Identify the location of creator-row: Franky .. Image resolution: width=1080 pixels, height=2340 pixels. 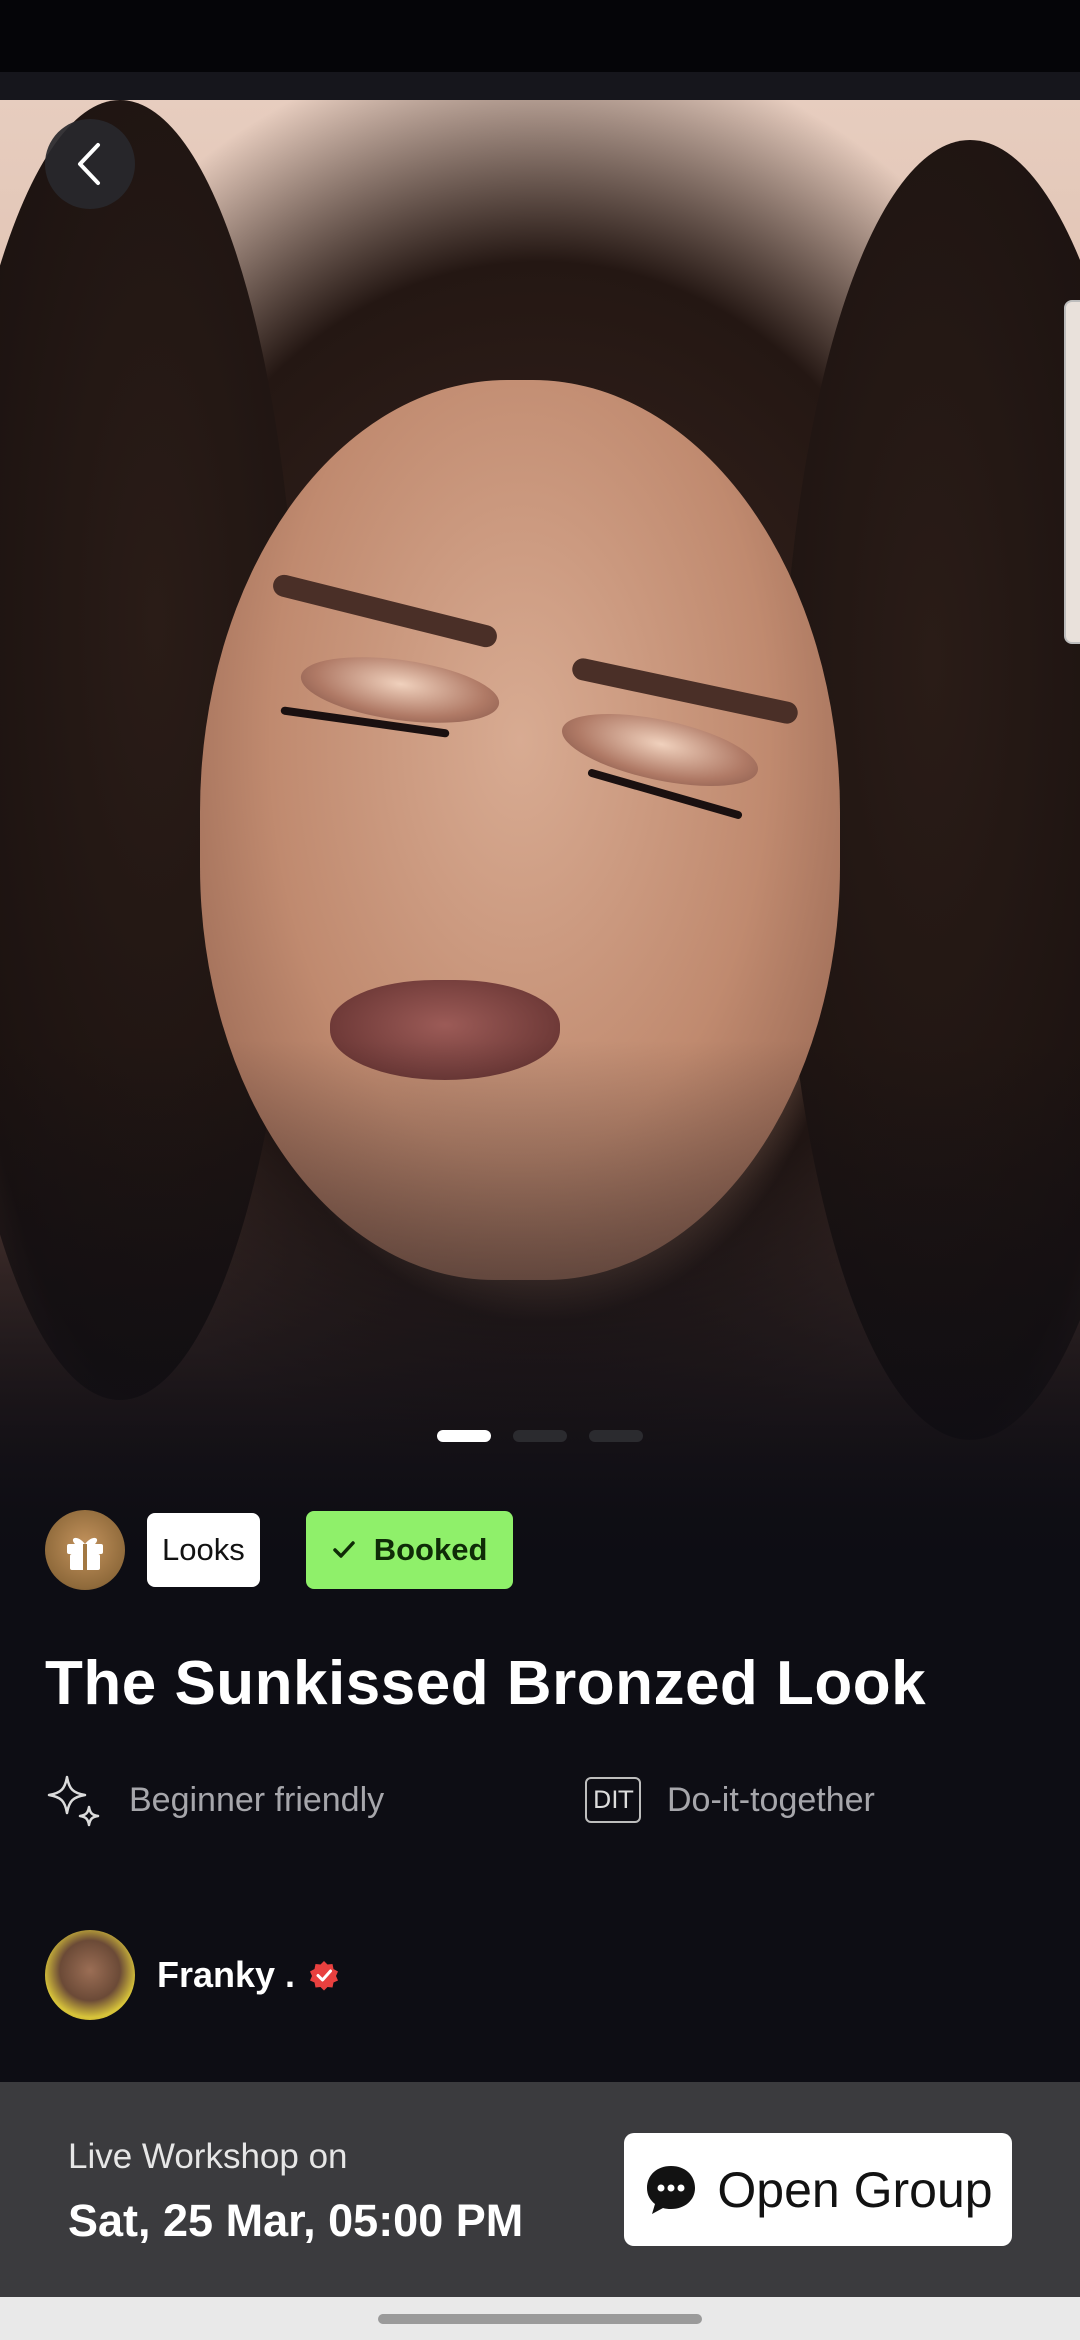
(193, 1975).